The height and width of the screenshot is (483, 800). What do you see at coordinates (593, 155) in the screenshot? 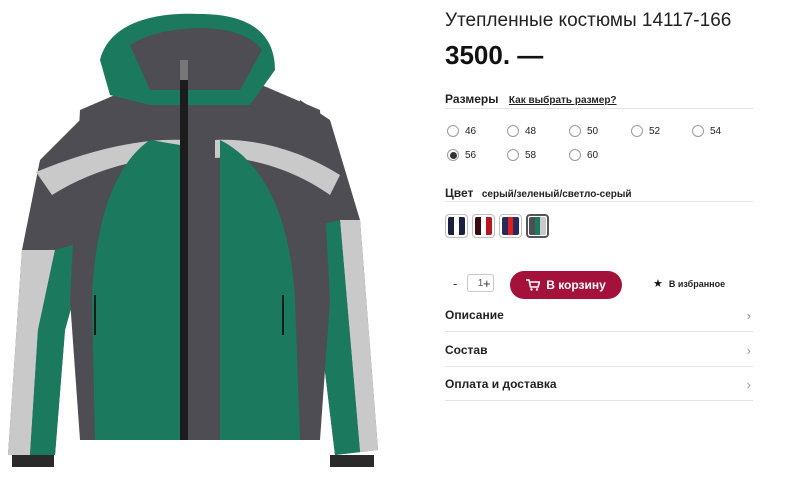
I see `size-option-label: 60` at bounding box center [593, 155].